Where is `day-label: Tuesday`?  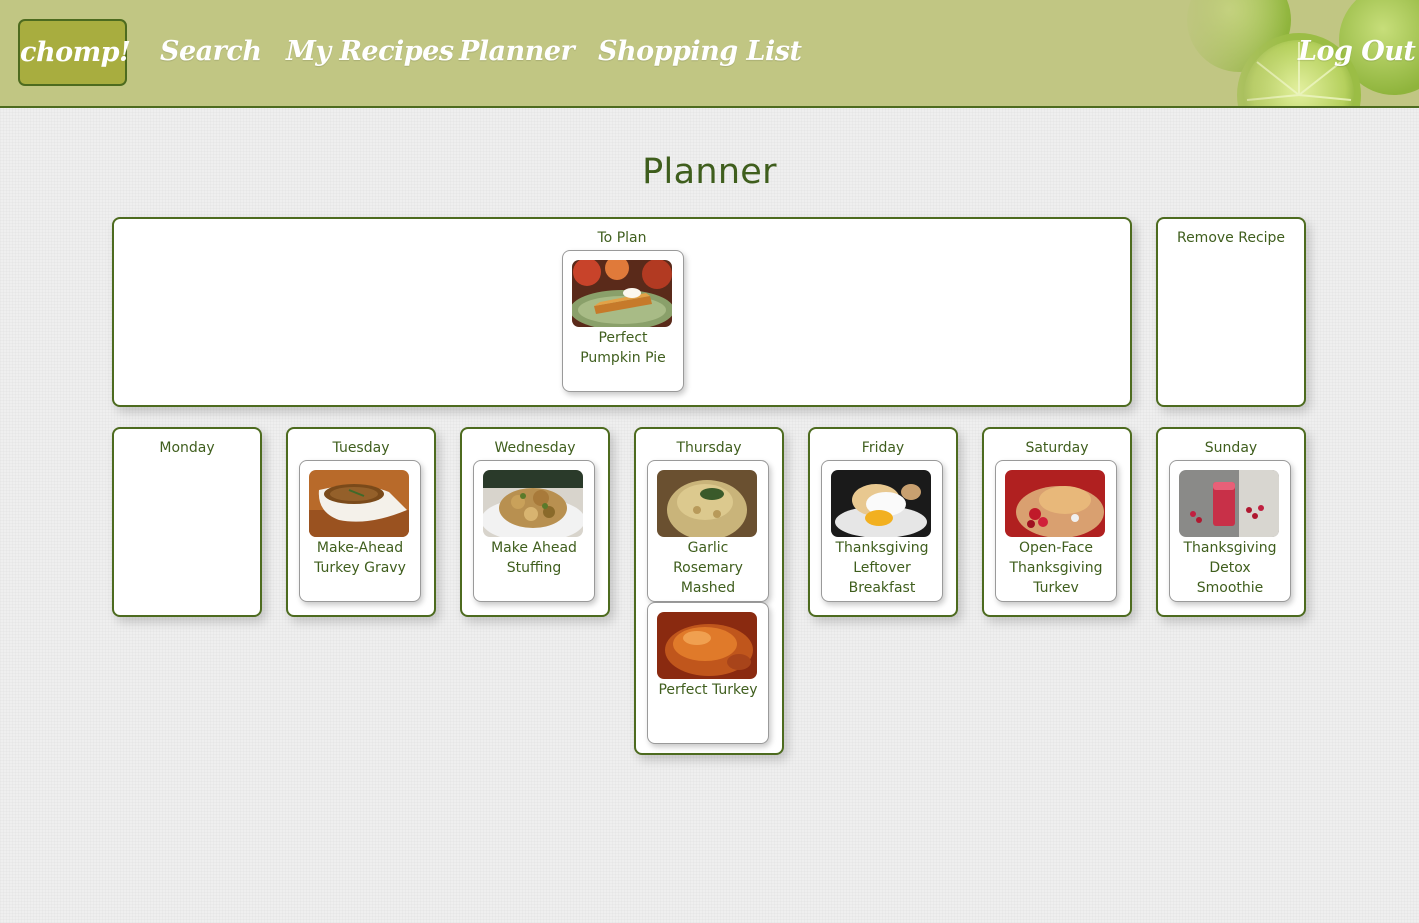 day-label: Tuesday is located at coordinates (361, 448).